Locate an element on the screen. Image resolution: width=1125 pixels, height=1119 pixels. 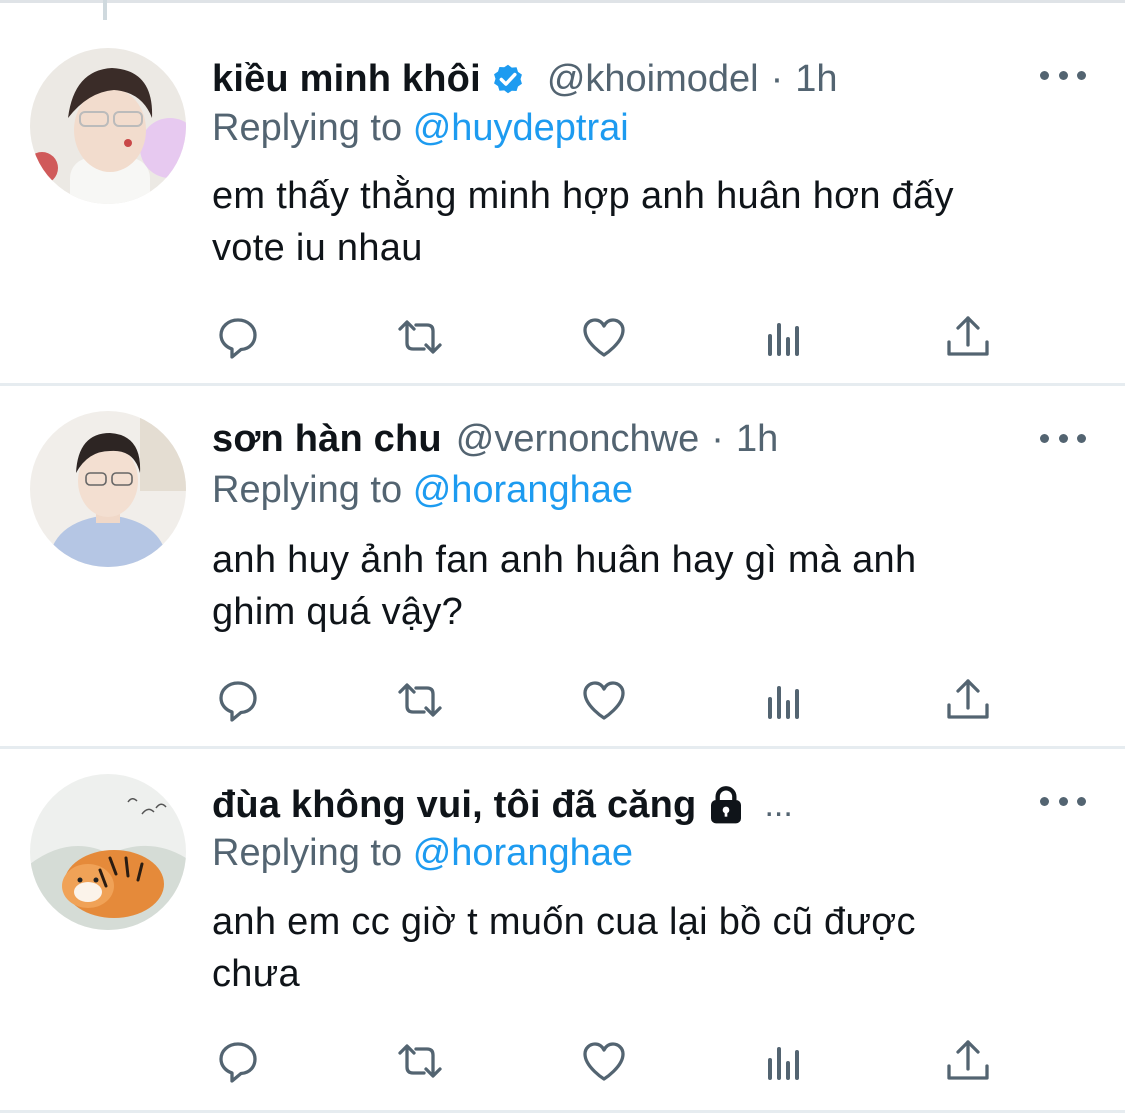
display-name: kiều minh khôi is located at coordinates (346, 79).